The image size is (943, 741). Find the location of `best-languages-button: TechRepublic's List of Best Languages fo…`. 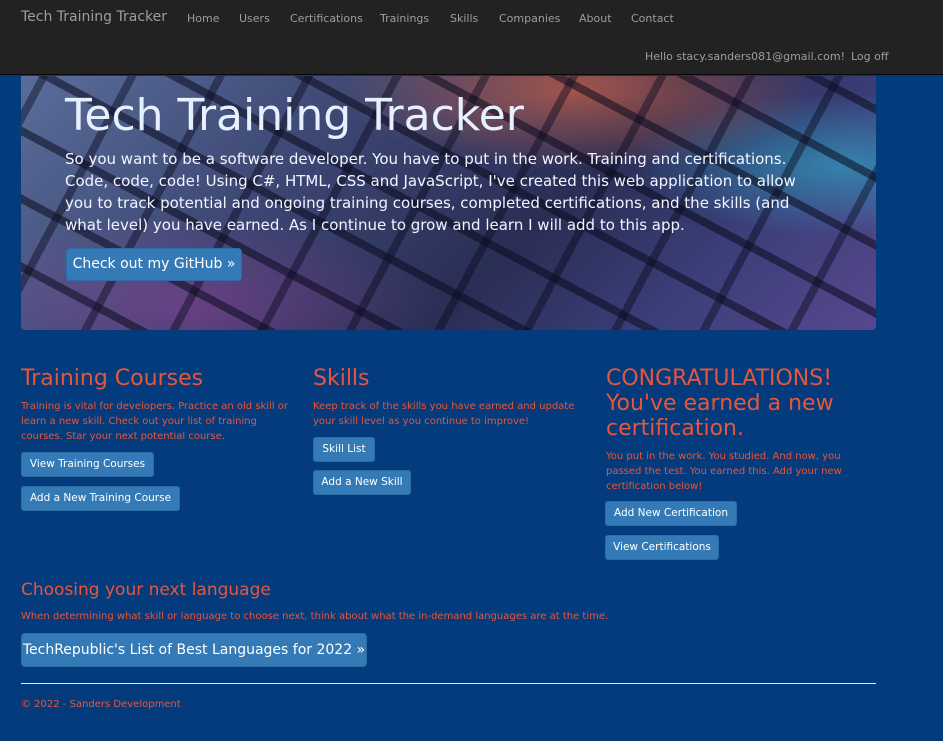

best-languages-button: TechRepublic's List of Best Languages fo… is located at coordinates (194, 650).